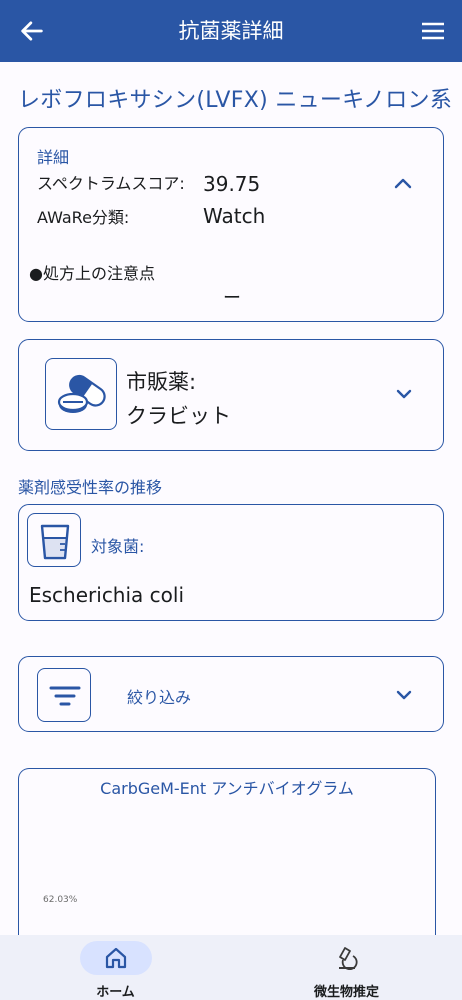  What do you see at coordinates (234, 216) in the screenshot?
I see `aware-value: Watch` at bounding box center [234, 216].